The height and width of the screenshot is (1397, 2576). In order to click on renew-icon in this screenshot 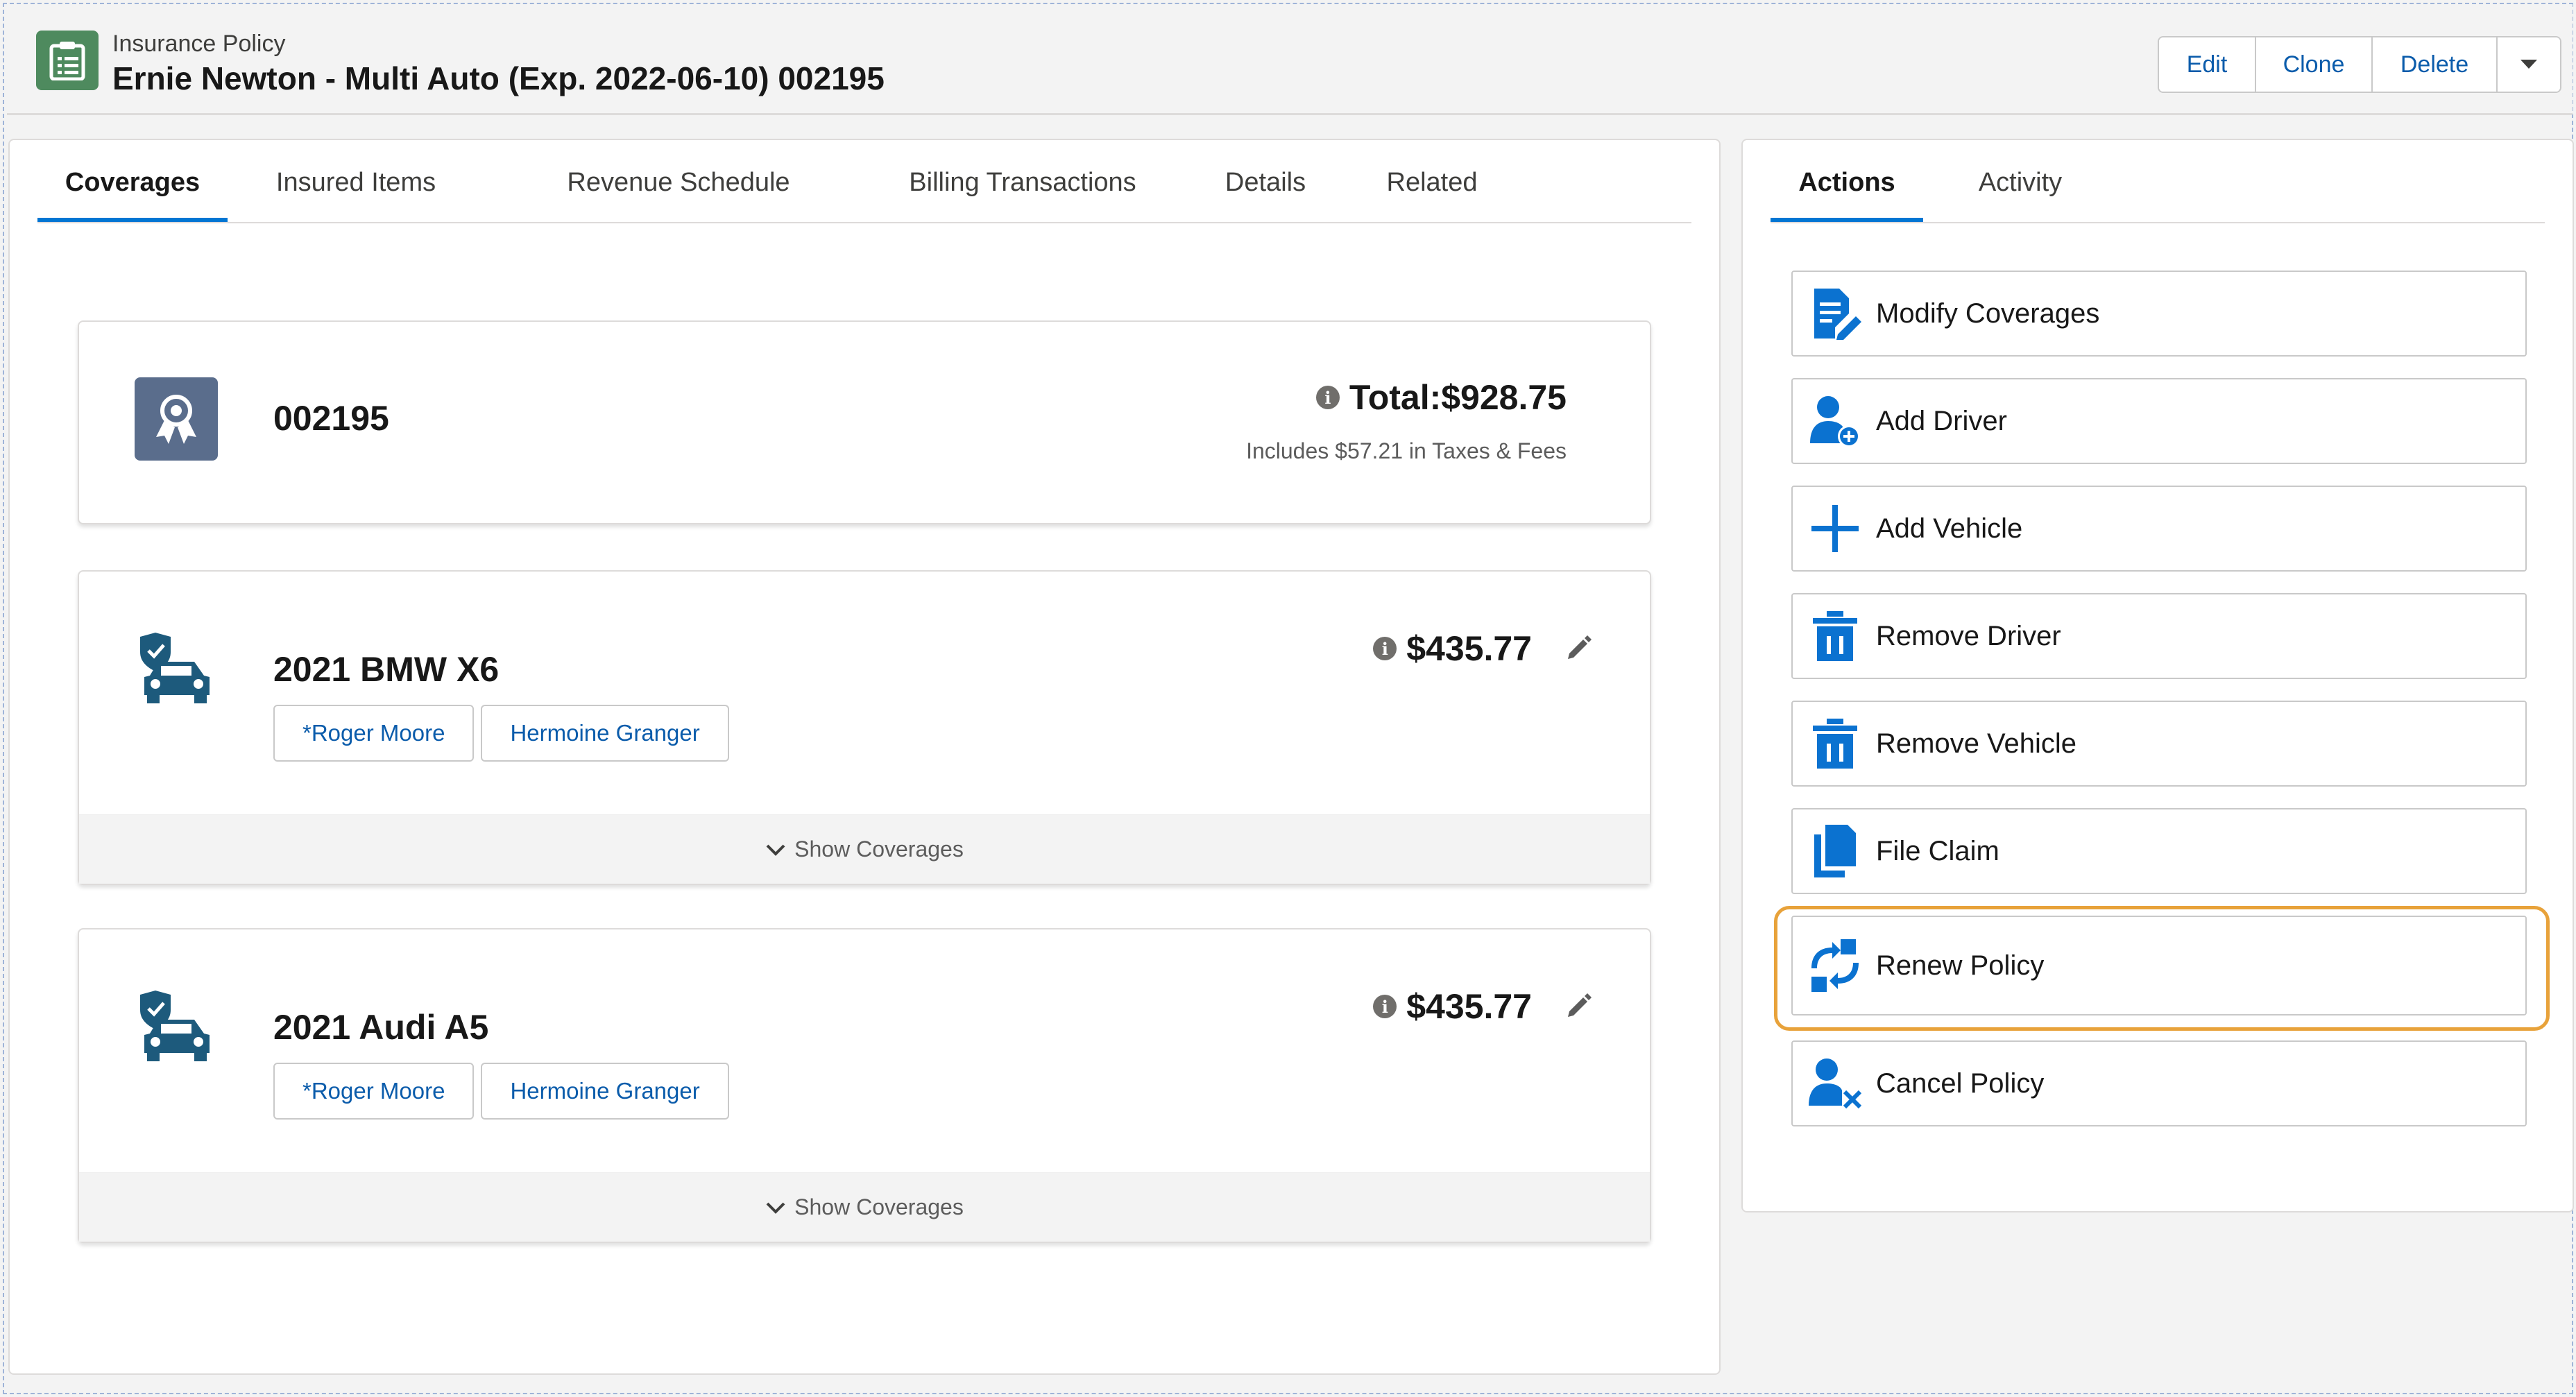, I will do `click(1835, 966)`.